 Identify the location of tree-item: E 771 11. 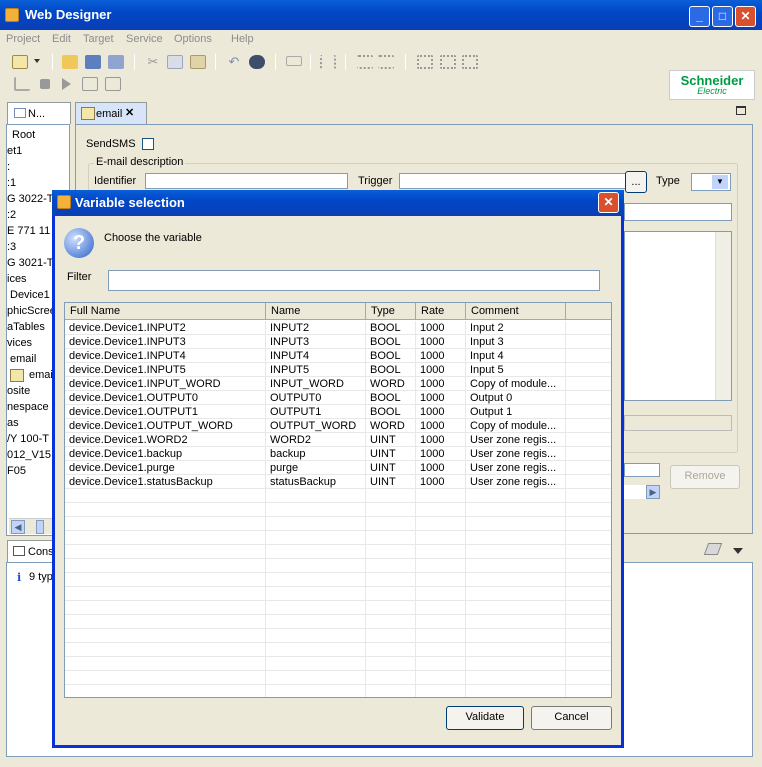
(28, 231).